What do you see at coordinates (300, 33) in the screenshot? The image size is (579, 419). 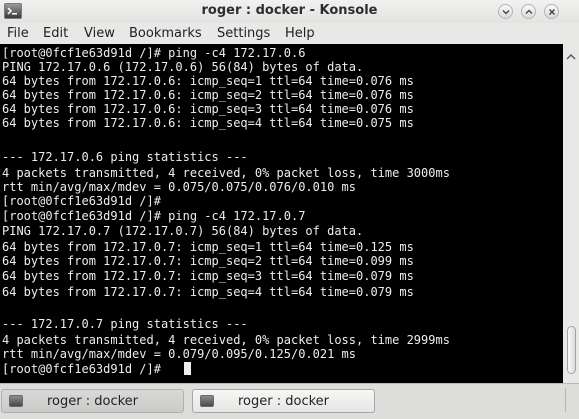 I see `menu-help: Help` at bounding box center [300, 33].